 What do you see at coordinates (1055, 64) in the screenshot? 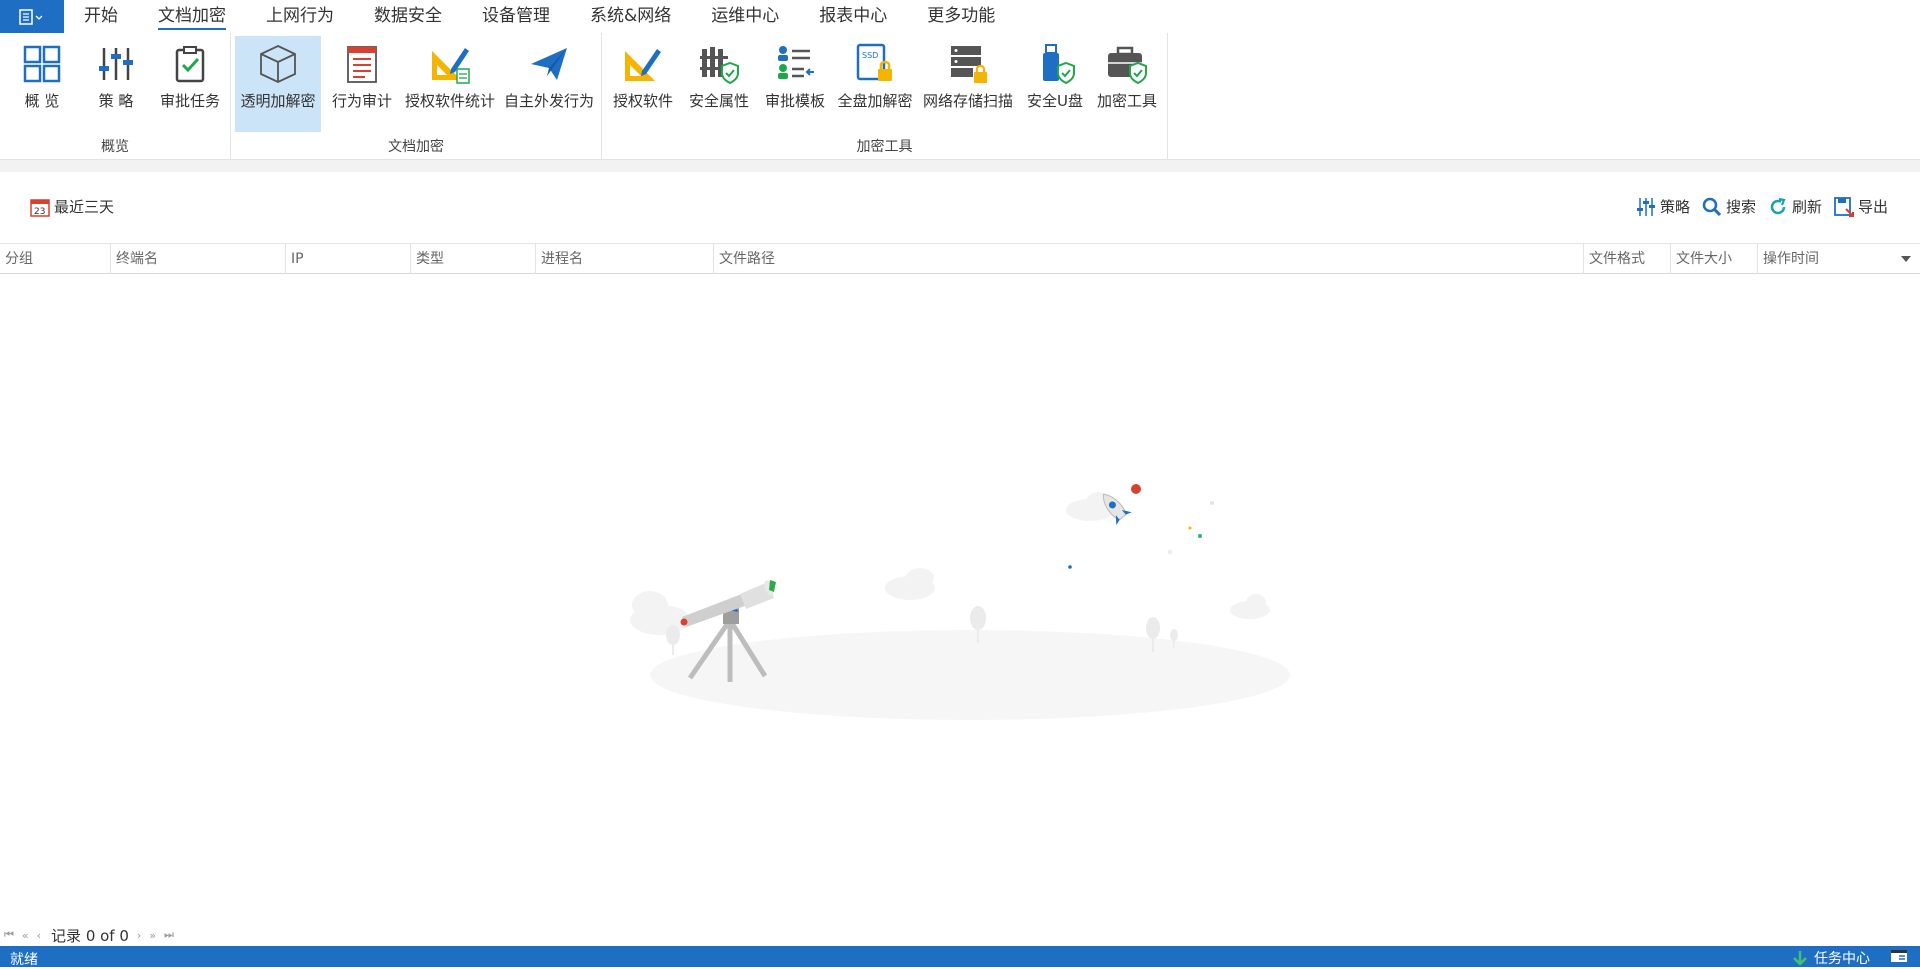
I see `usb-shield-icon` at bounding box center [1055, 64].